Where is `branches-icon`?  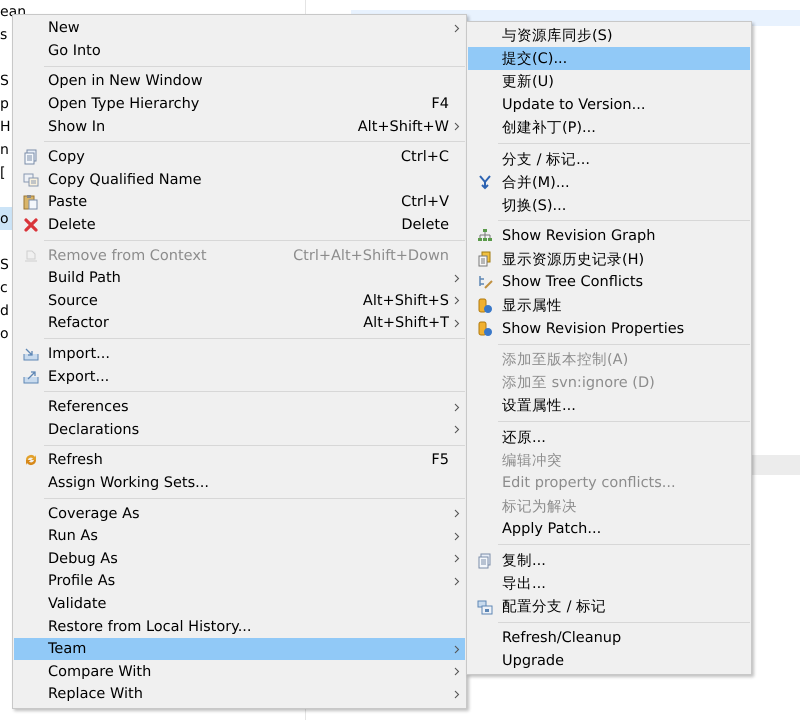
branches-icon is located at coordinates (485, 606).